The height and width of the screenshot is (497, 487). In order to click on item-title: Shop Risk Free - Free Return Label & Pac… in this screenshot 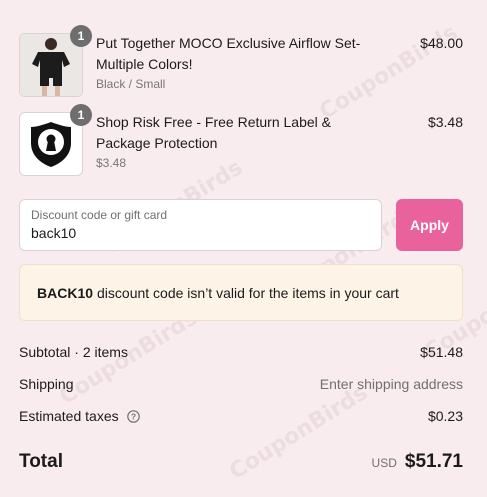, I will do `click(213, 132)`.